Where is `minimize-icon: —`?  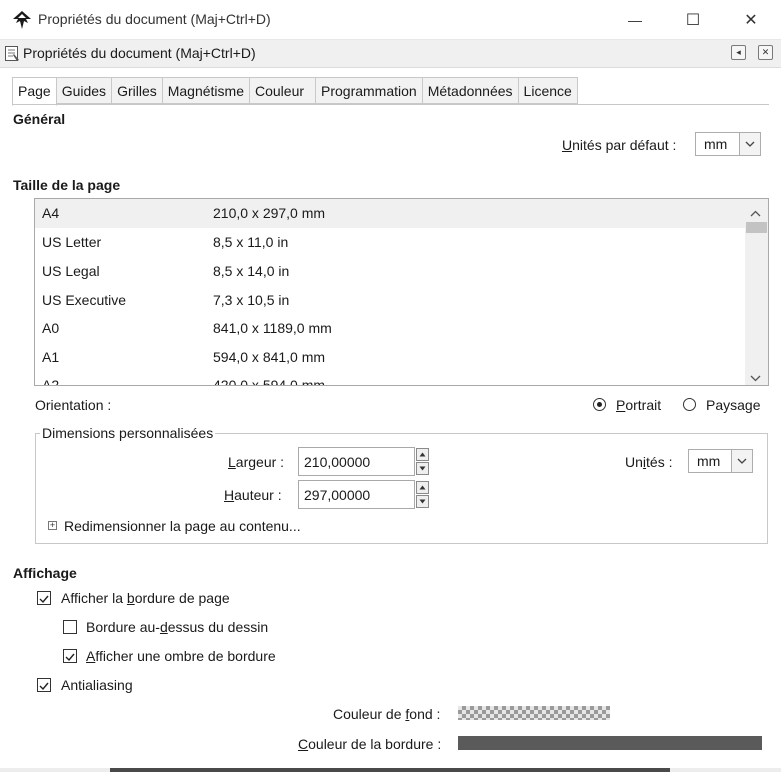 minimize-icon: — is located at coordinates (635, 20).